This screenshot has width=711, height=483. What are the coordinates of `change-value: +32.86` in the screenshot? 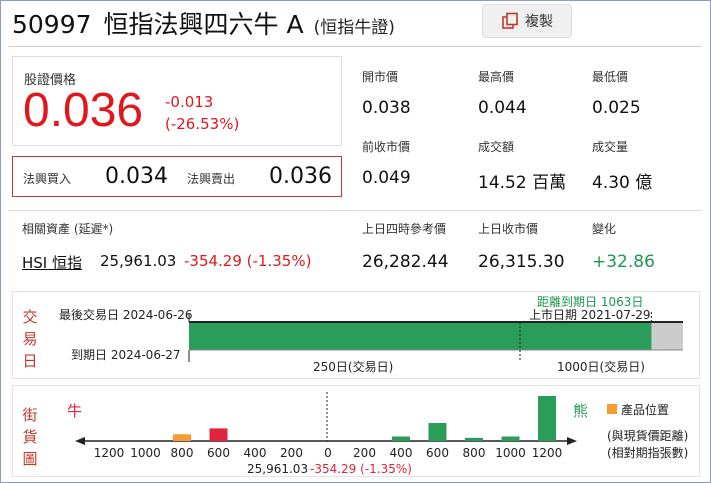 It's located at (623, 262).